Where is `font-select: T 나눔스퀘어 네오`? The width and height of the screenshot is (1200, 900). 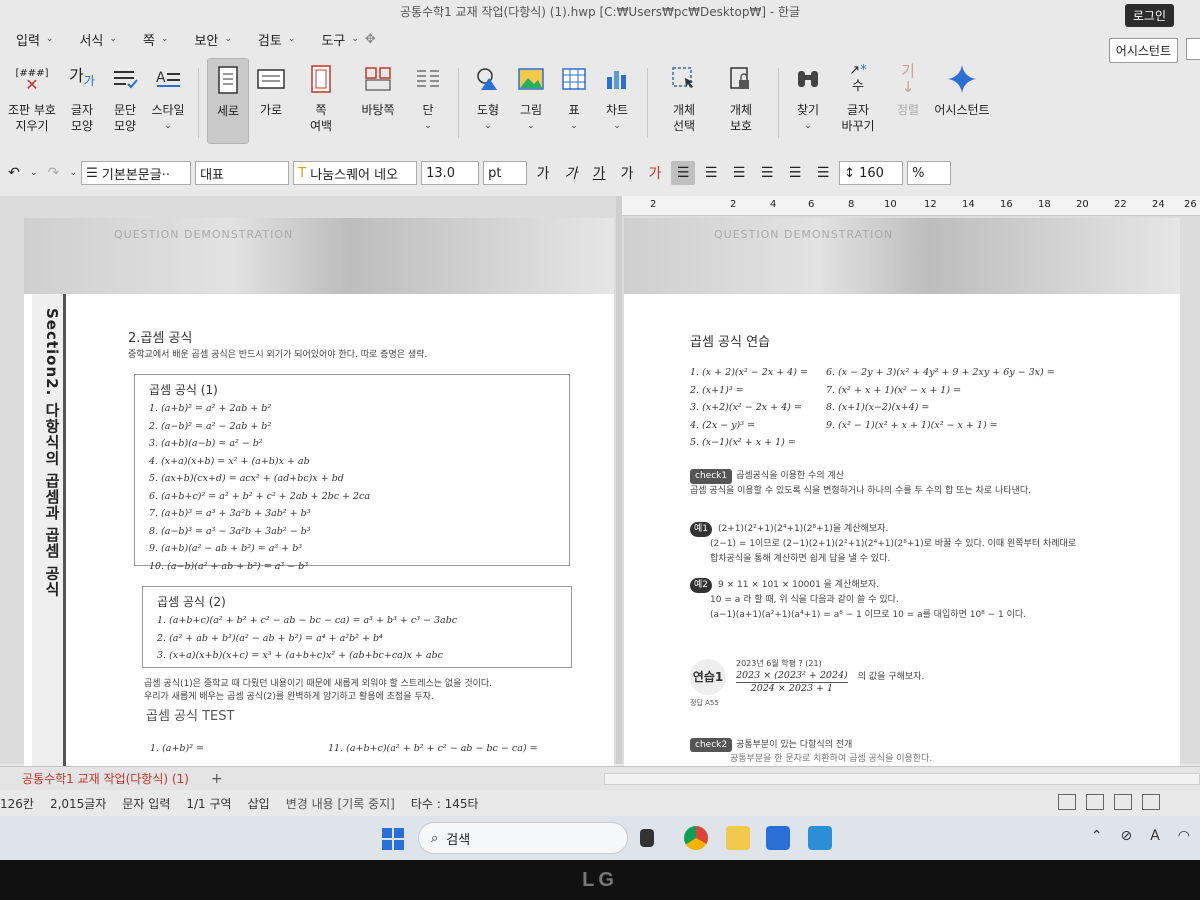 font-select: T 나눔스퀘어 네오 is located at coordinates (355, 173).